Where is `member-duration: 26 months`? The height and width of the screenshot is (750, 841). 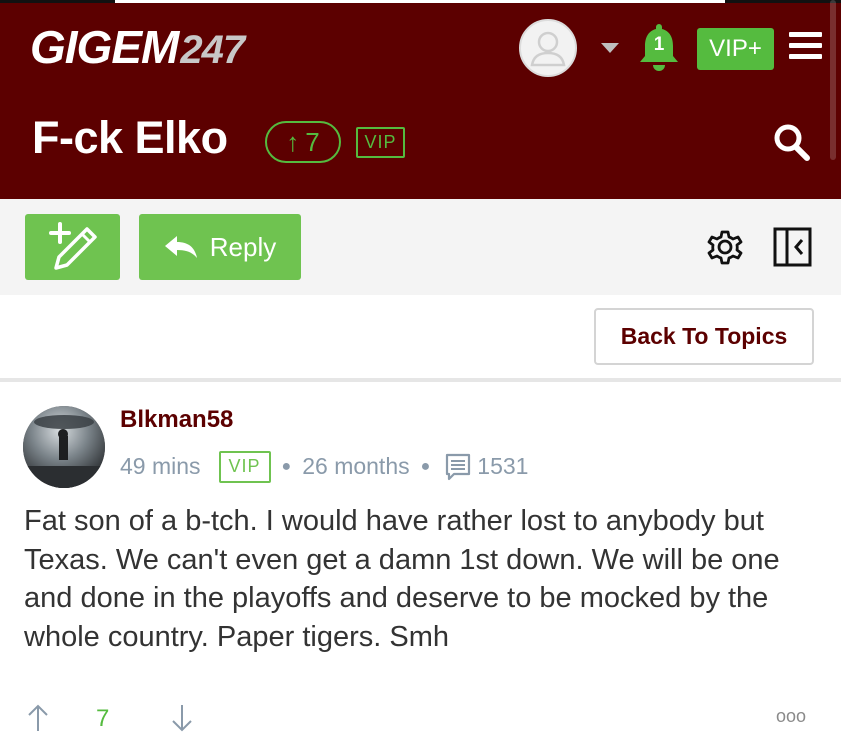
member-duration: 26 months is located at coordinates (356, 466).